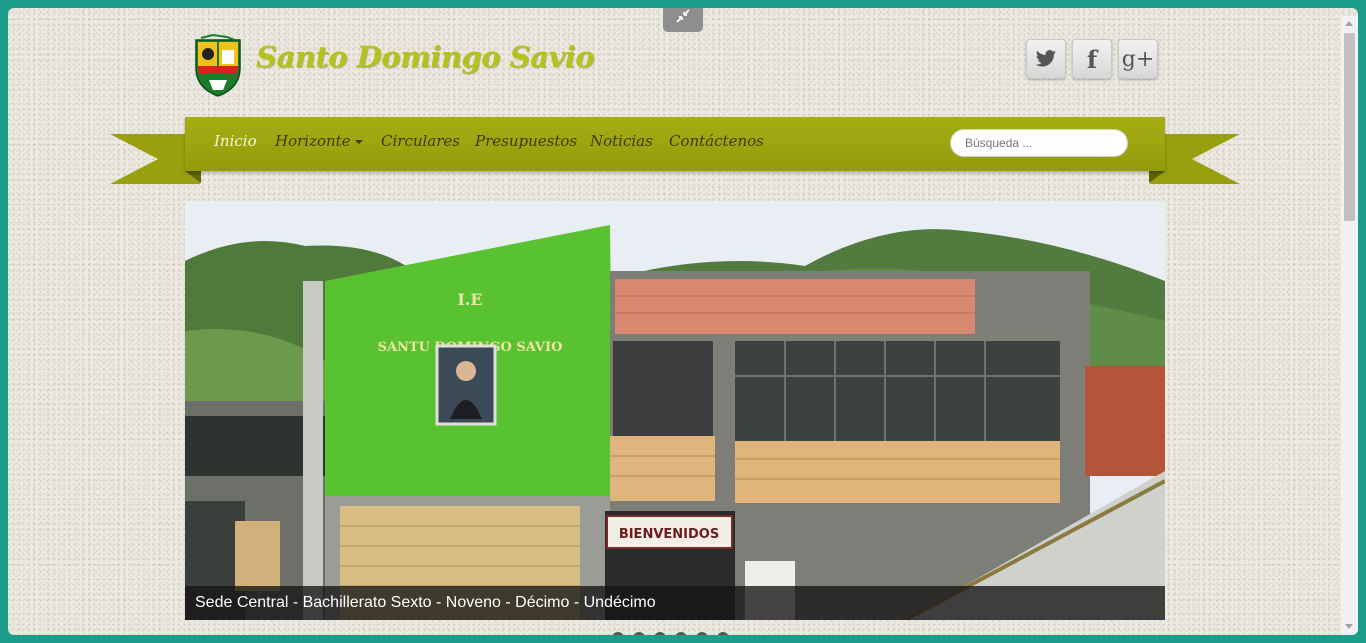 Image resolution: width=1366 pixels, height=643 pixels. I want to click on twitter-button, so click(1046, 59).